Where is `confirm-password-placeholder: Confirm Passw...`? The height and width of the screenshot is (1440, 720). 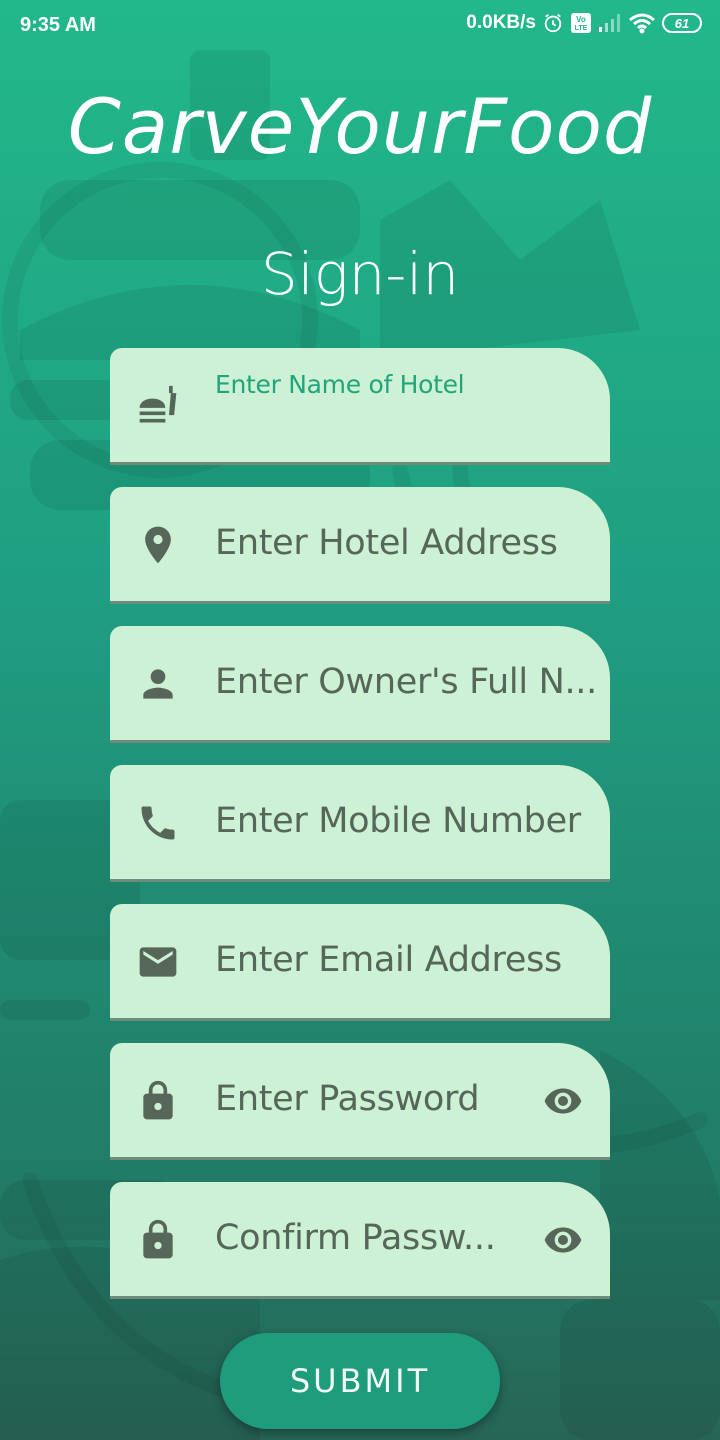 confirm-password-placeholder: Confirm Passw... is located at coordinates (355, 1238).